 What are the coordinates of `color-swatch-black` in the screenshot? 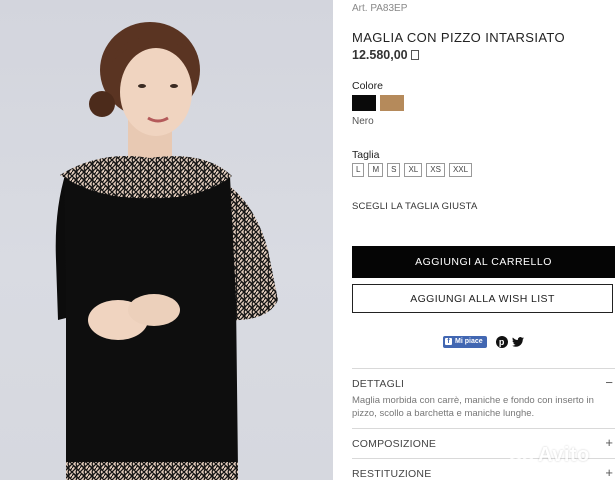 It's located at (364, 103).